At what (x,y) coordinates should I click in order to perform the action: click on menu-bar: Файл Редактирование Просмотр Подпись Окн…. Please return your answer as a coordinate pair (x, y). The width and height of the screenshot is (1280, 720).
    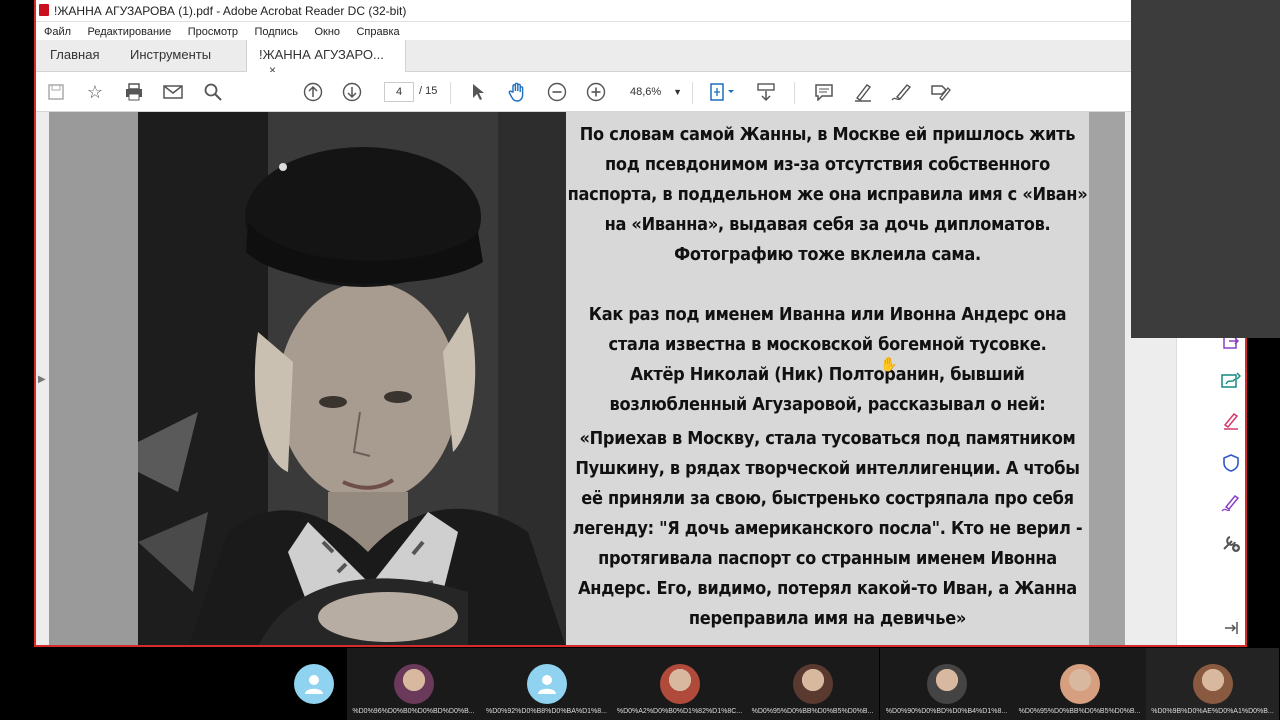
    Looking at the image, I should click on (584, 31).